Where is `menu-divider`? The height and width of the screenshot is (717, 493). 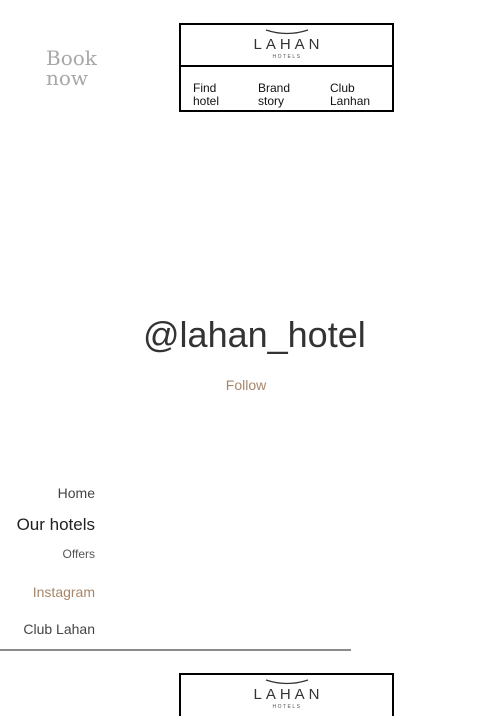 menu-divider is located at coordinates (175, 650).